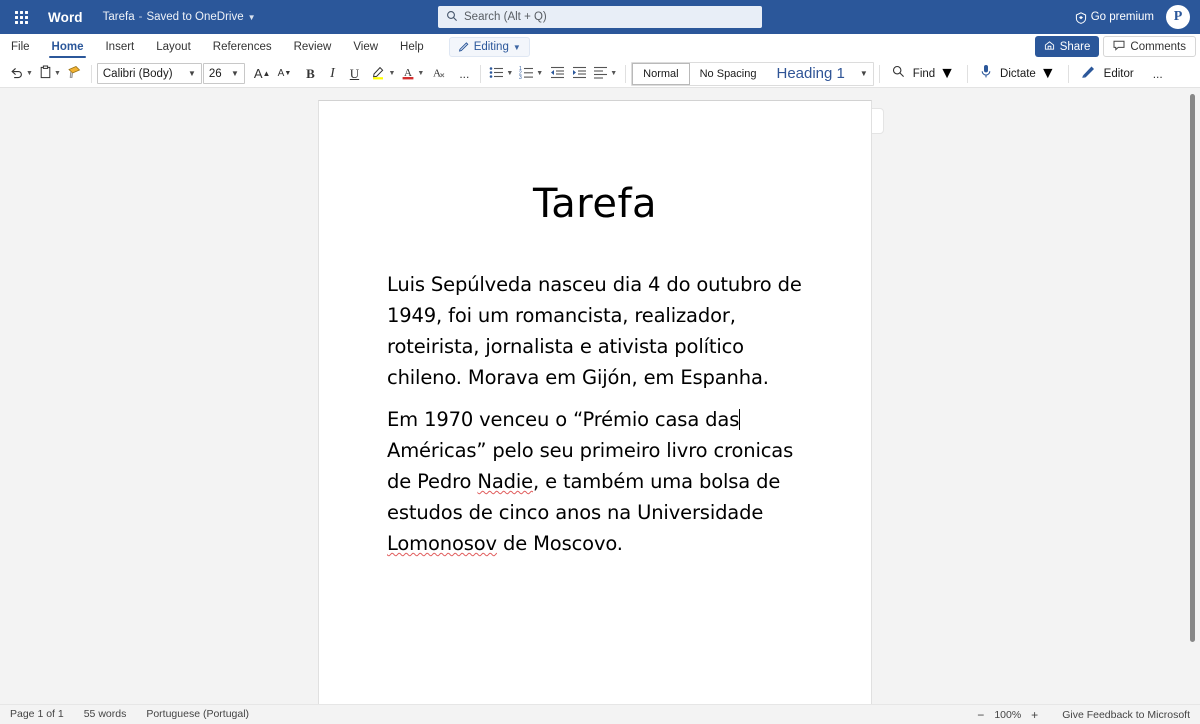 This screenshot has width=1200, height=724. I want to click on comment-bubble-icon, so click(1119, 47).